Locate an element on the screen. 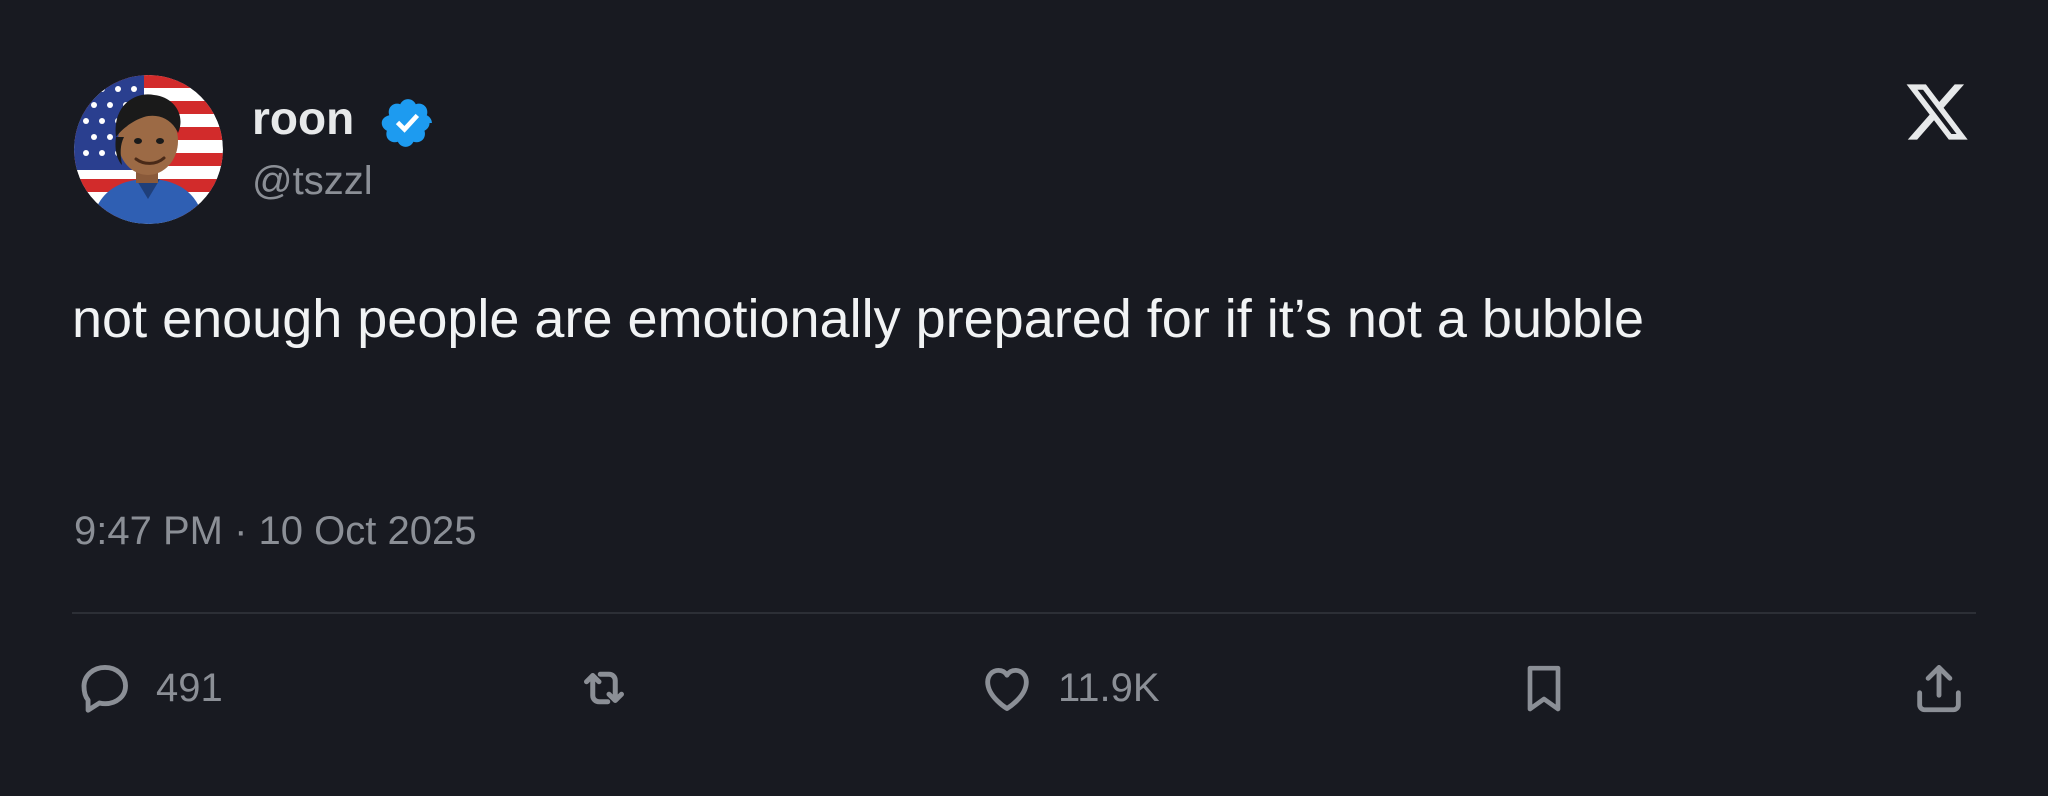  divider is located at coordinates (1024, 613).